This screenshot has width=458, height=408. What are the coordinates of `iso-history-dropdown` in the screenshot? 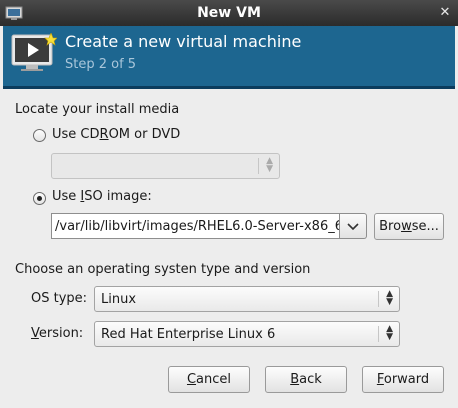 It's located at (353, 226).